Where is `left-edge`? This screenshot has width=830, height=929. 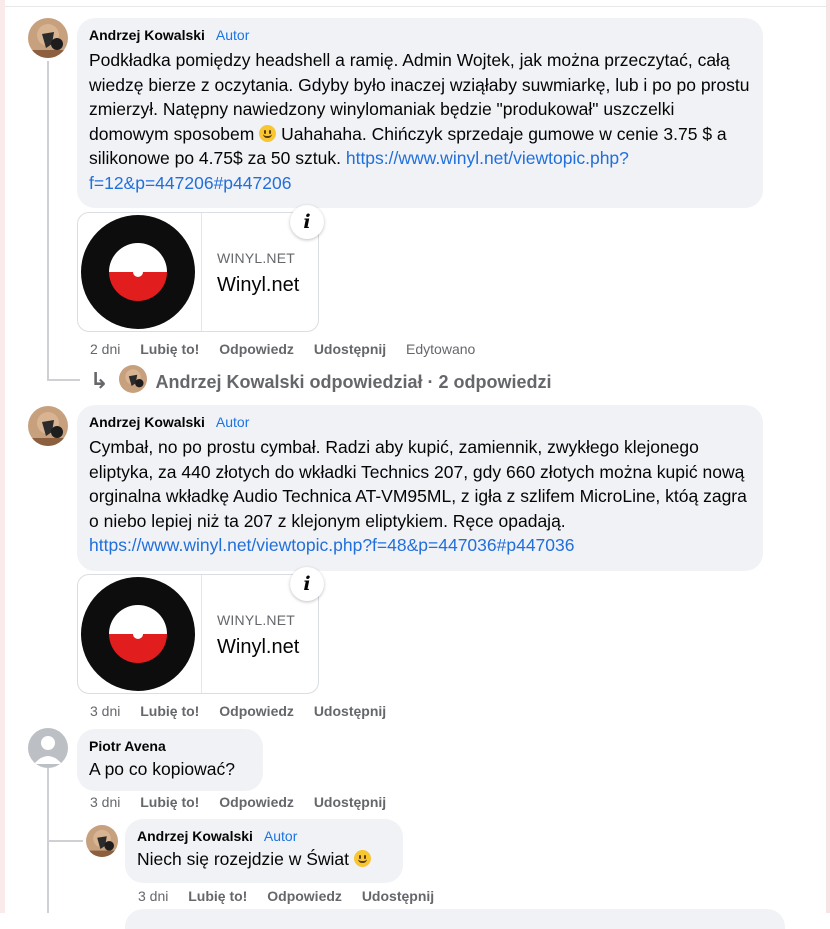 left-edge is located at coordinates (2, 456).